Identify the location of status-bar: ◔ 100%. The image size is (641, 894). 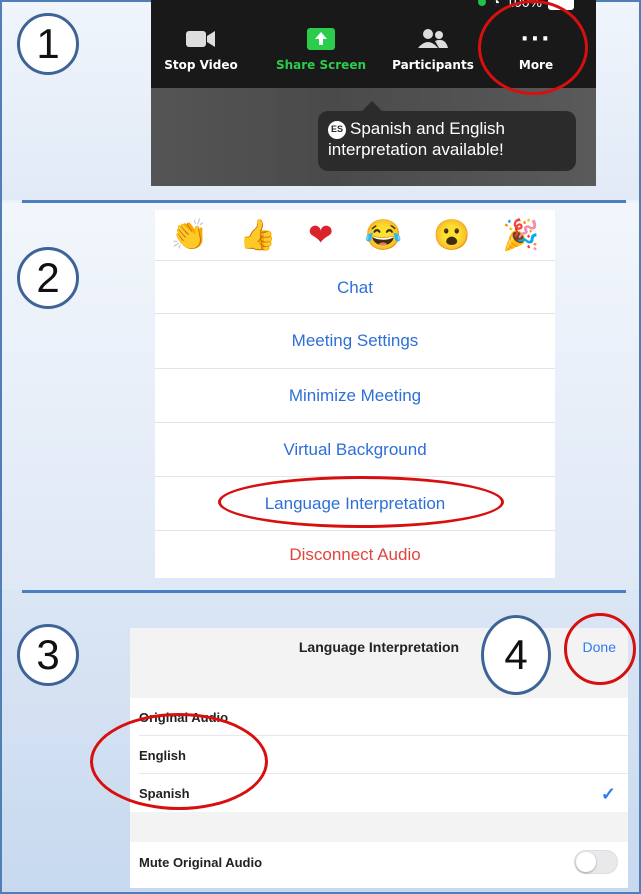
(525, 5).